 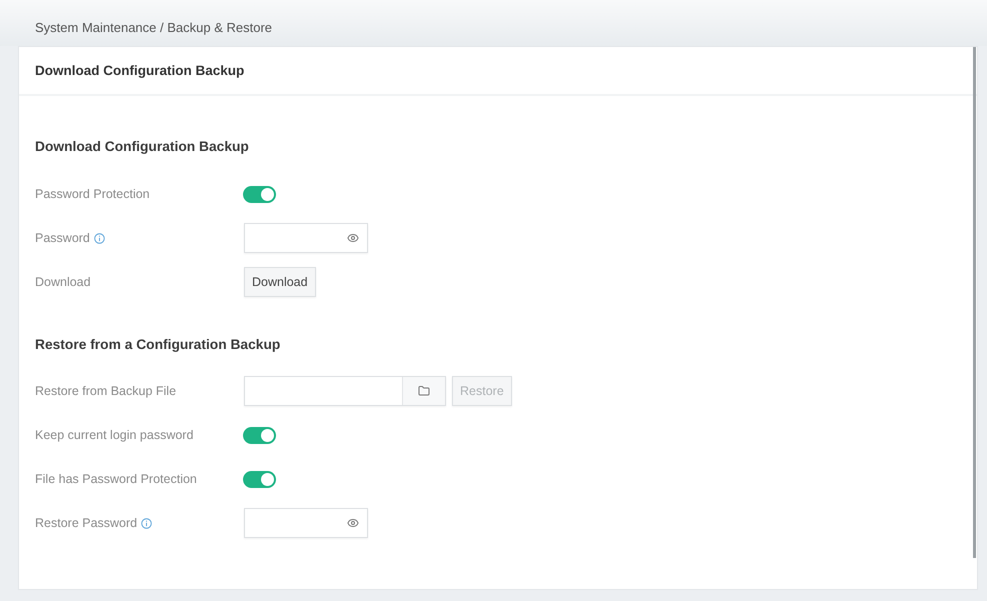 I want to click on folder-icon, so click(x=424, y=391).